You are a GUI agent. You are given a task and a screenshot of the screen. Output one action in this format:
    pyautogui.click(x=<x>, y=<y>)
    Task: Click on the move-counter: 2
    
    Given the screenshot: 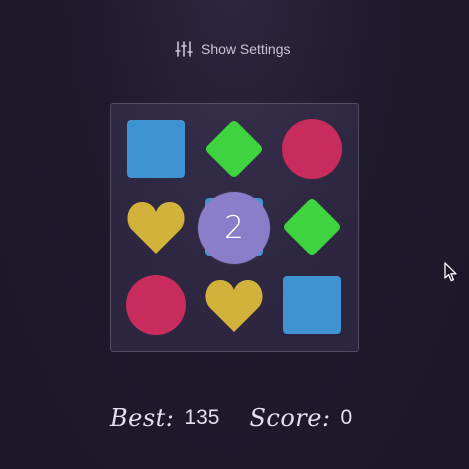 What is the action you would take?
    pyautogui.click(x=234, y=228)
    